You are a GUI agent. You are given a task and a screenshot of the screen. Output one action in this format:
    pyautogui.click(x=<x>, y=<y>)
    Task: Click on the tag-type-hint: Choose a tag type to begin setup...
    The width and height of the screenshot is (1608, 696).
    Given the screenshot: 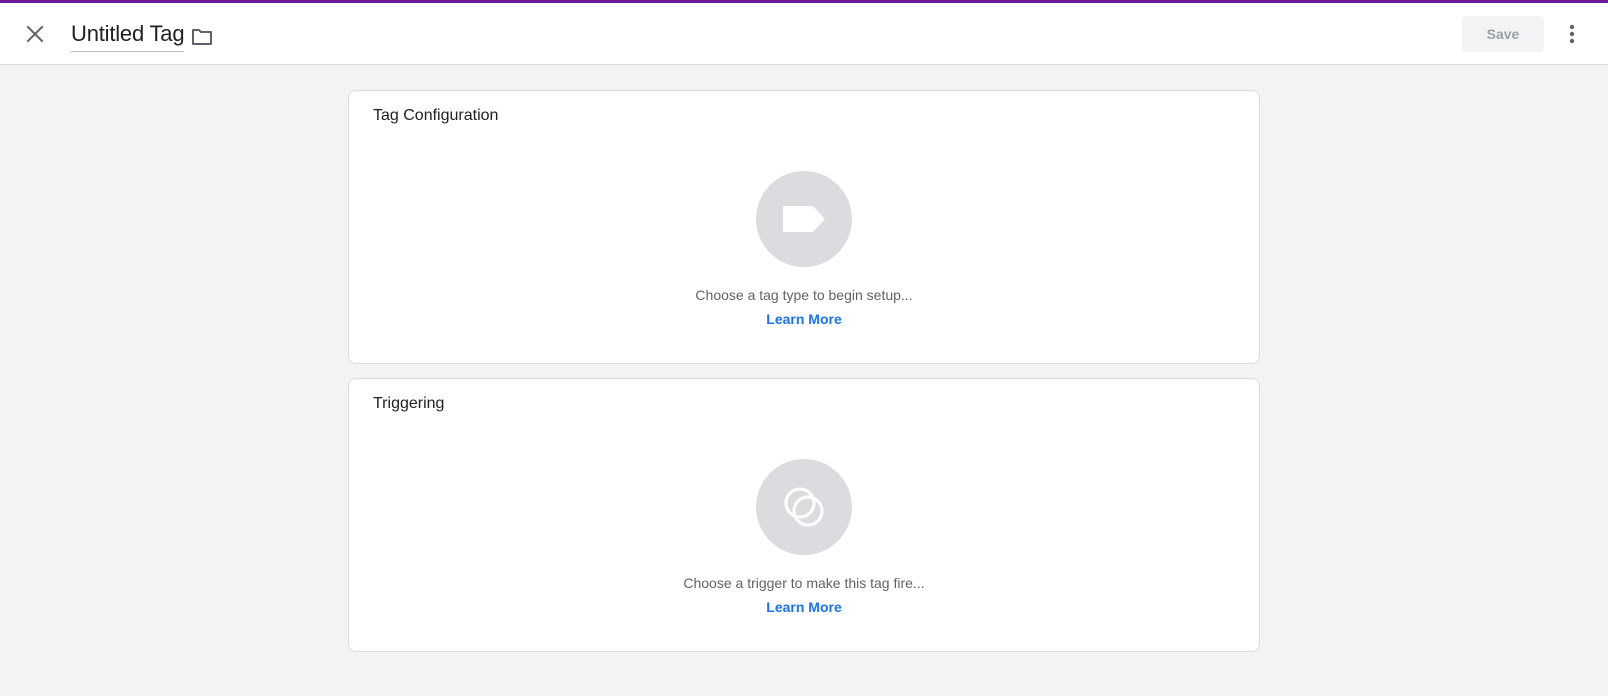 What is the action you would take?
    pyautogui.click(x=804, y=295)
    